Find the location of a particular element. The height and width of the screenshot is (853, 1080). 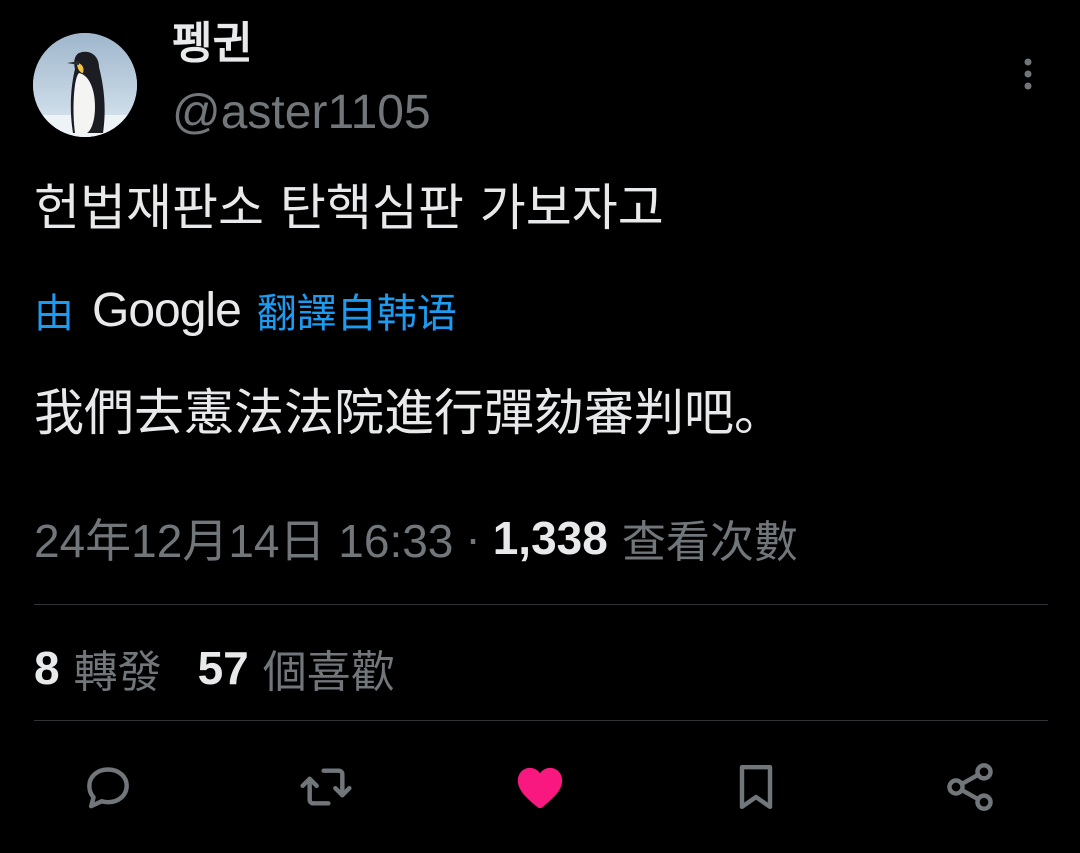

translation-attribution: 由 Google 翻譯自韩语 is located at coordinates (245, 310).